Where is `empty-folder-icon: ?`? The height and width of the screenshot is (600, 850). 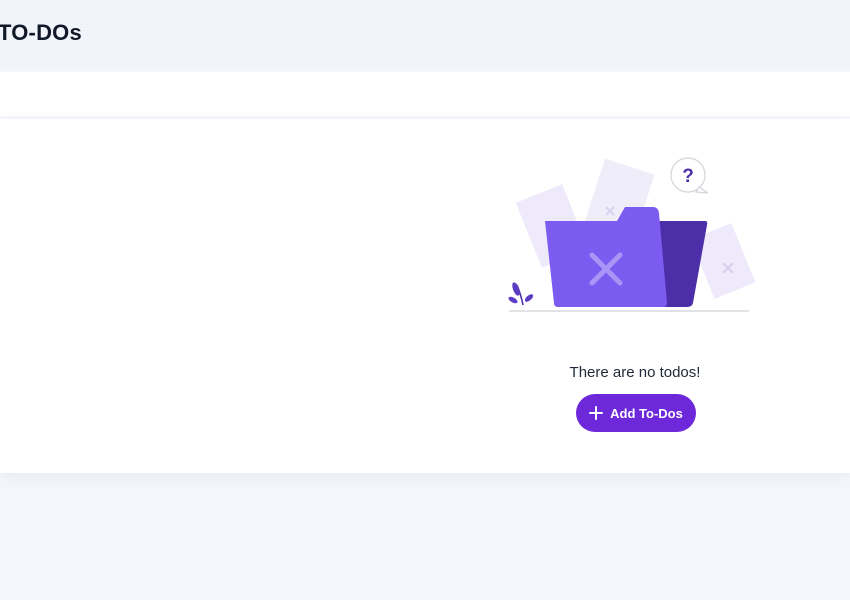 empty-folder-icon: ? is located at coordinates (632, 234).